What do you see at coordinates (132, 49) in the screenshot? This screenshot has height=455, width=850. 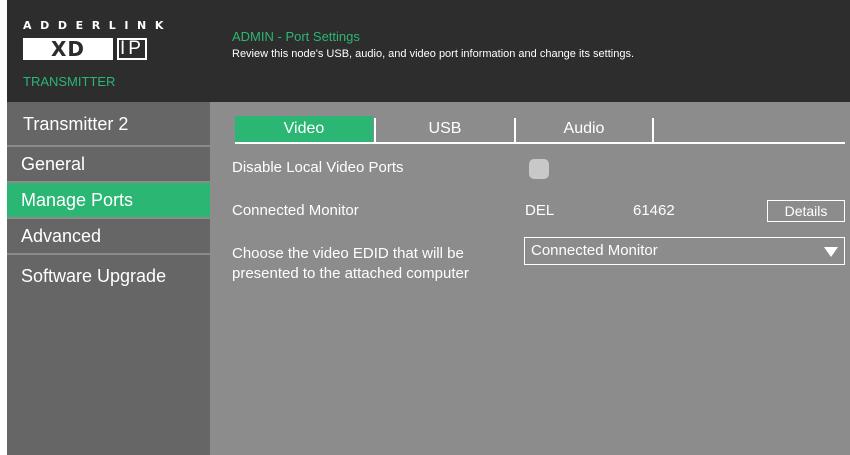 I see `brand-logo-ip: IP` at bounding box center [132, 49].